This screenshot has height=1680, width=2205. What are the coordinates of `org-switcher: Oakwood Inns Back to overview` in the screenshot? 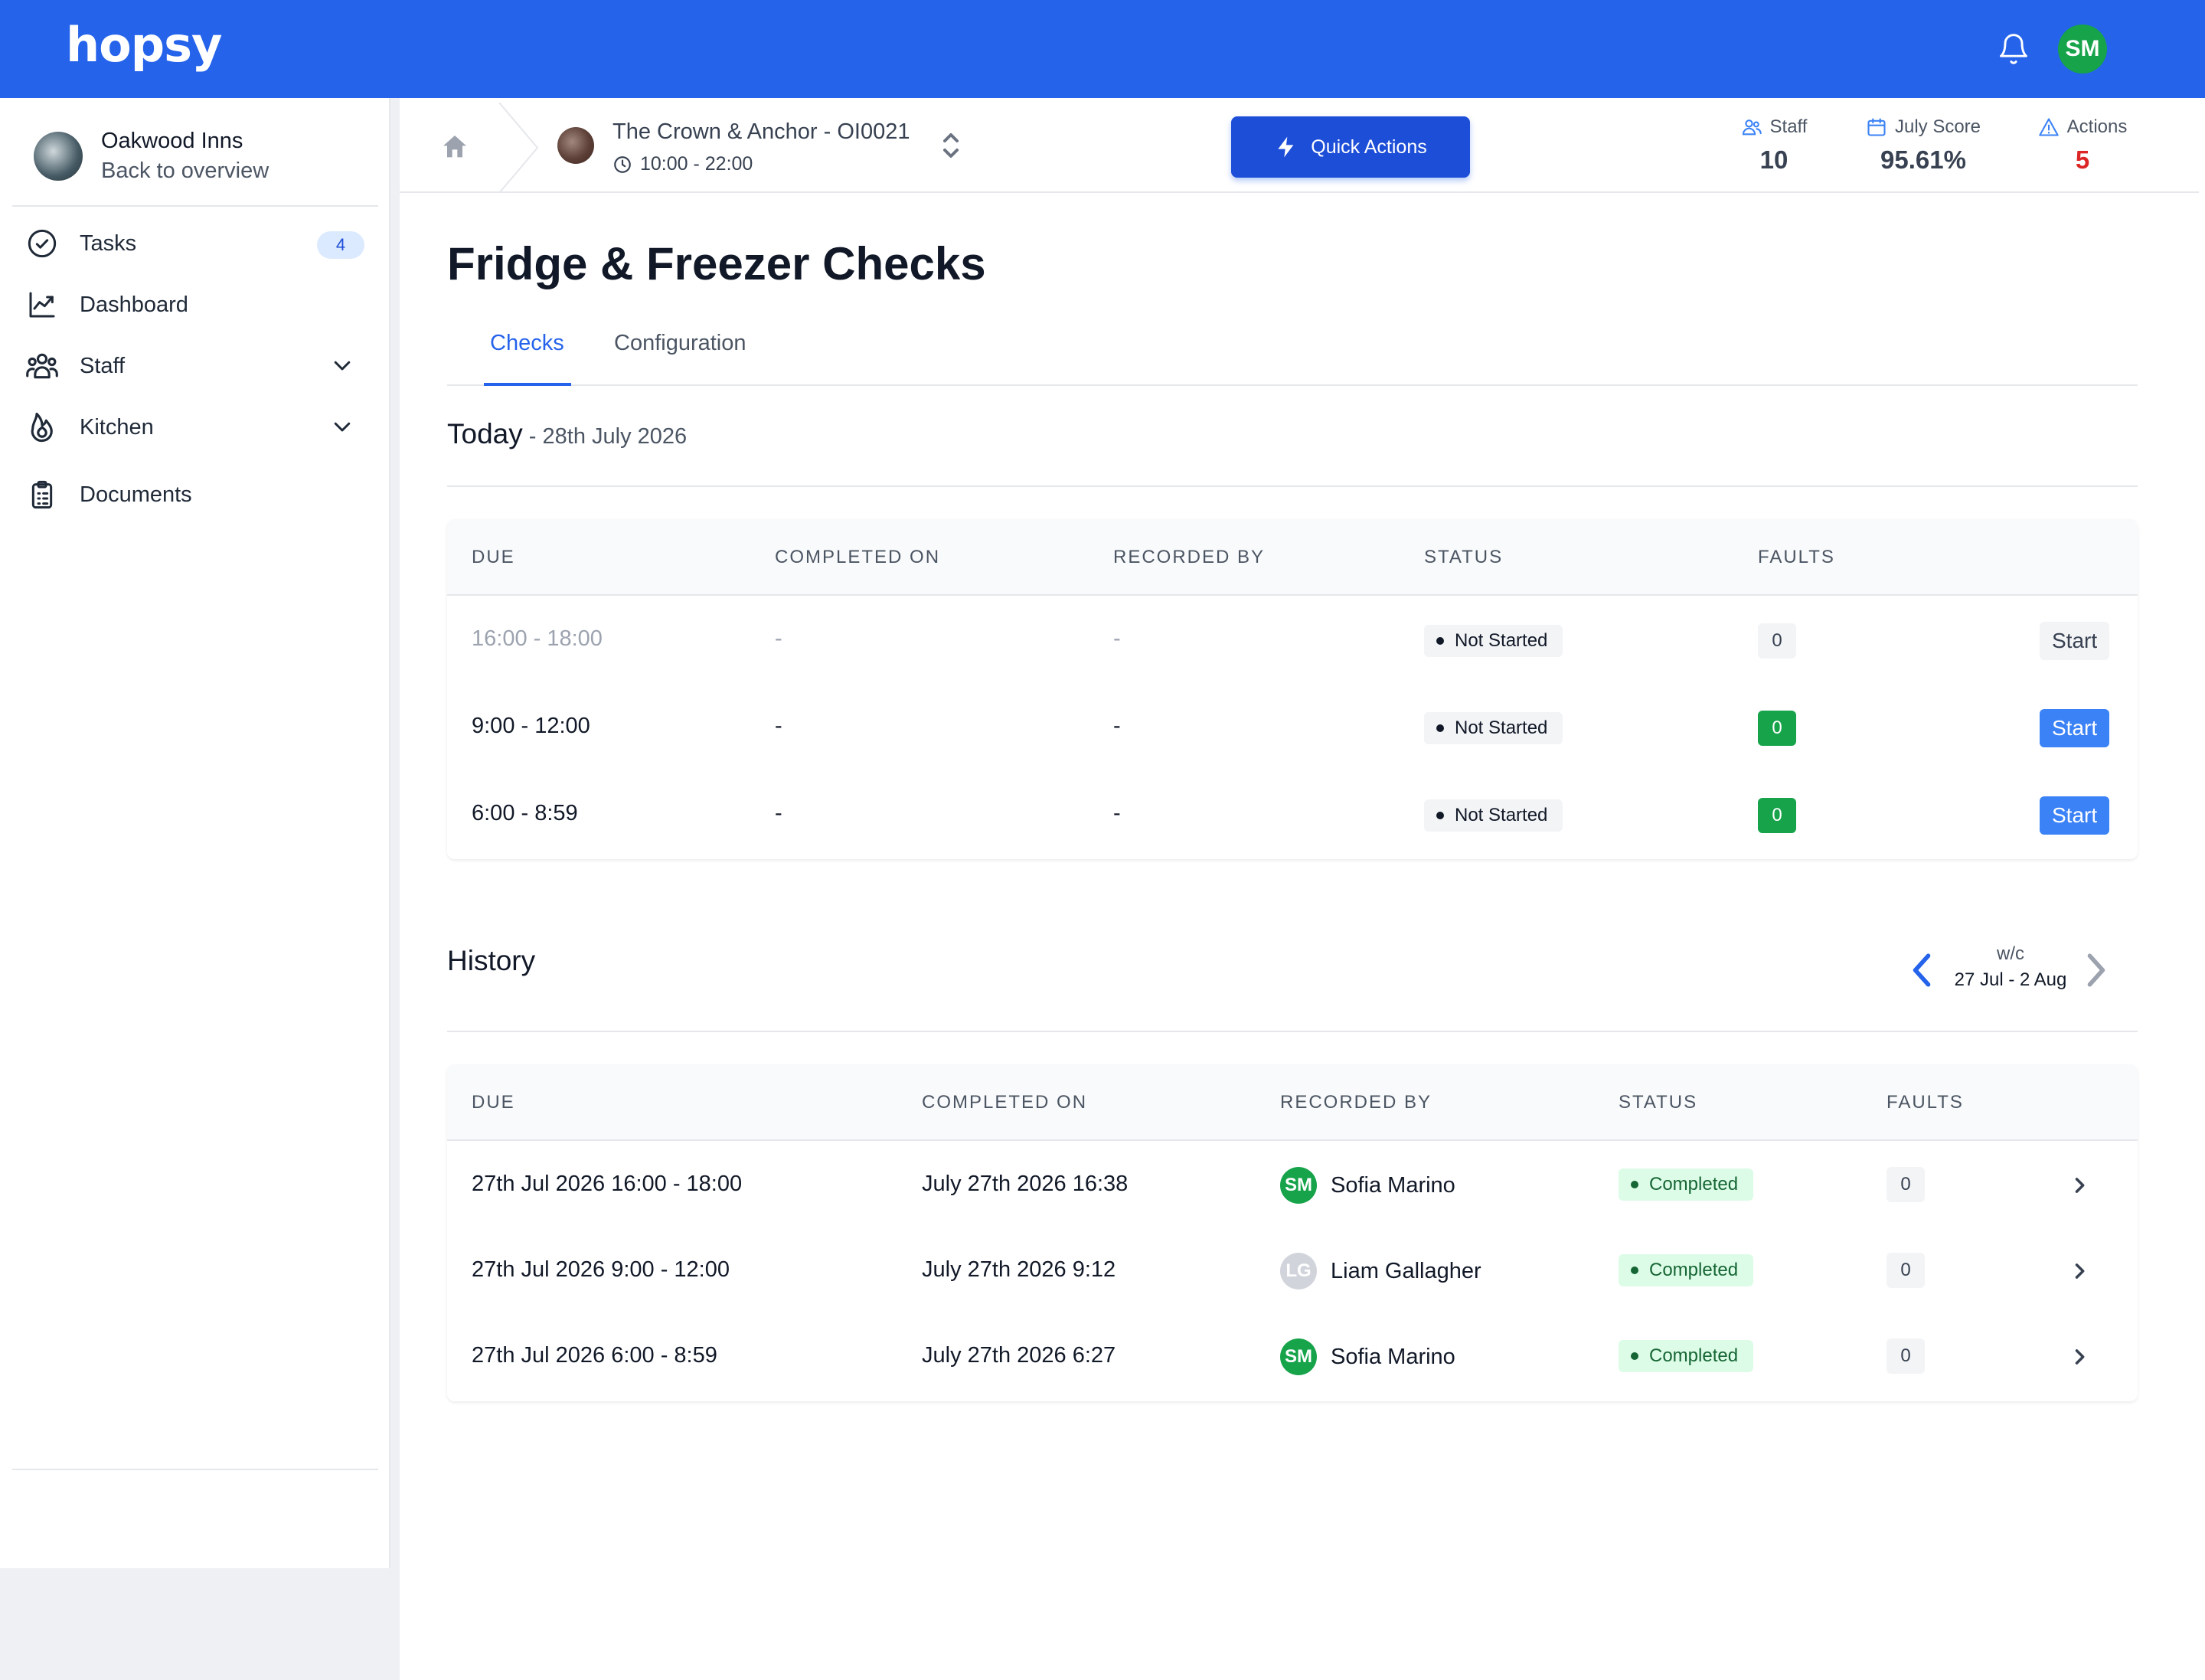 It's located at (151, 156).